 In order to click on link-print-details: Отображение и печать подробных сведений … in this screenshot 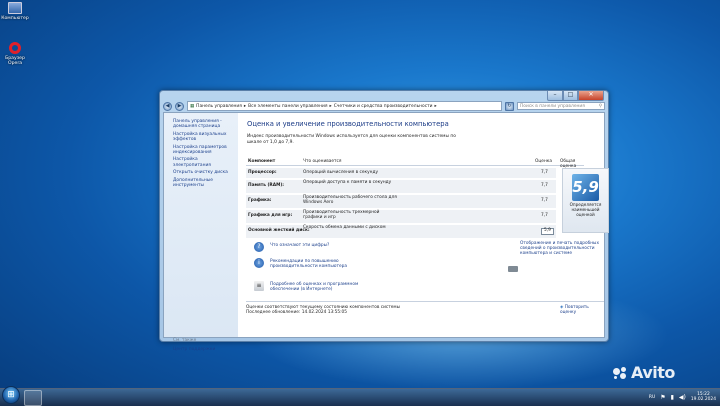, I will do `click(567, 248)`.